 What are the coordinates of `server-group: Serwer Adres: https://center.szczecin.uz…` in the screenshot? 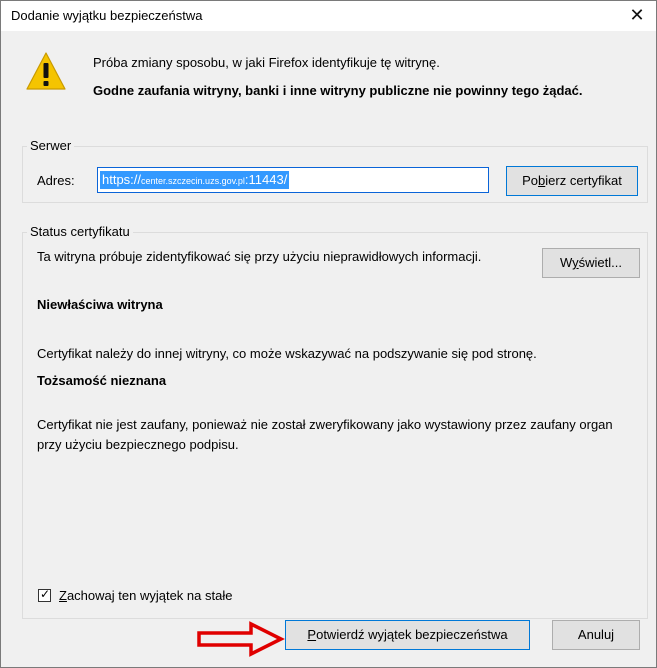 It's located at (335, 170).